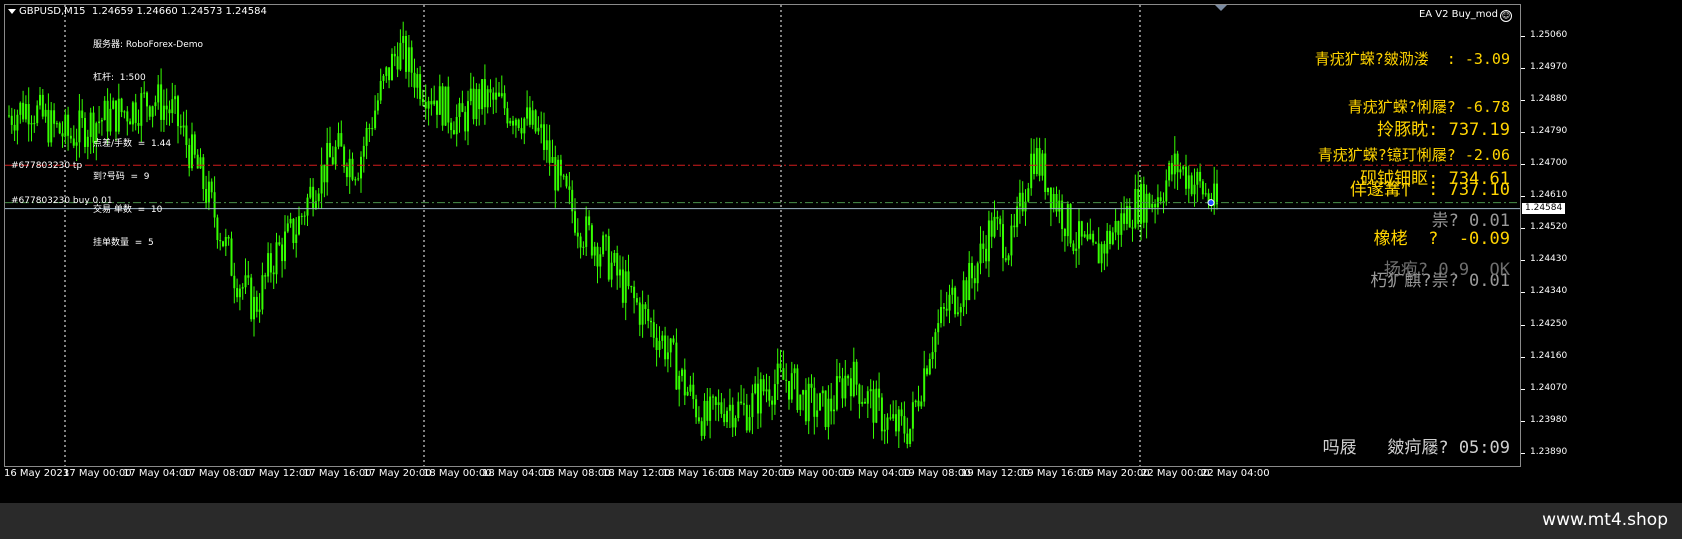 This screenshot has width=1682, height=539. I want to click on server-line: 服务器: RoboForex-Demo, so click(148, 45).